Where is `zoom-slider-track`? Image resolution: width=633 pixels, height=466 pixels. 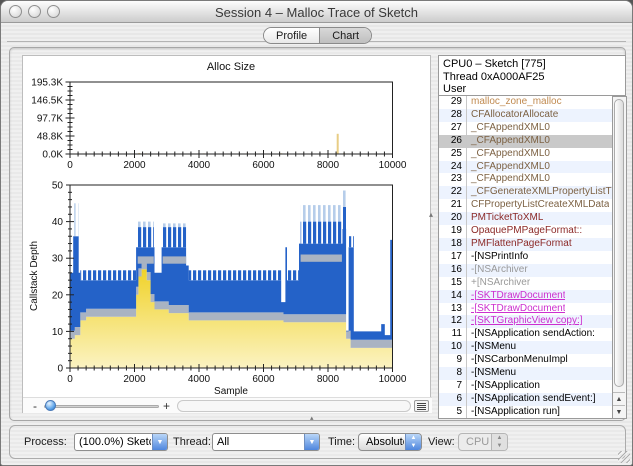
zoom-slider-track is located at coordinates (101, 406).